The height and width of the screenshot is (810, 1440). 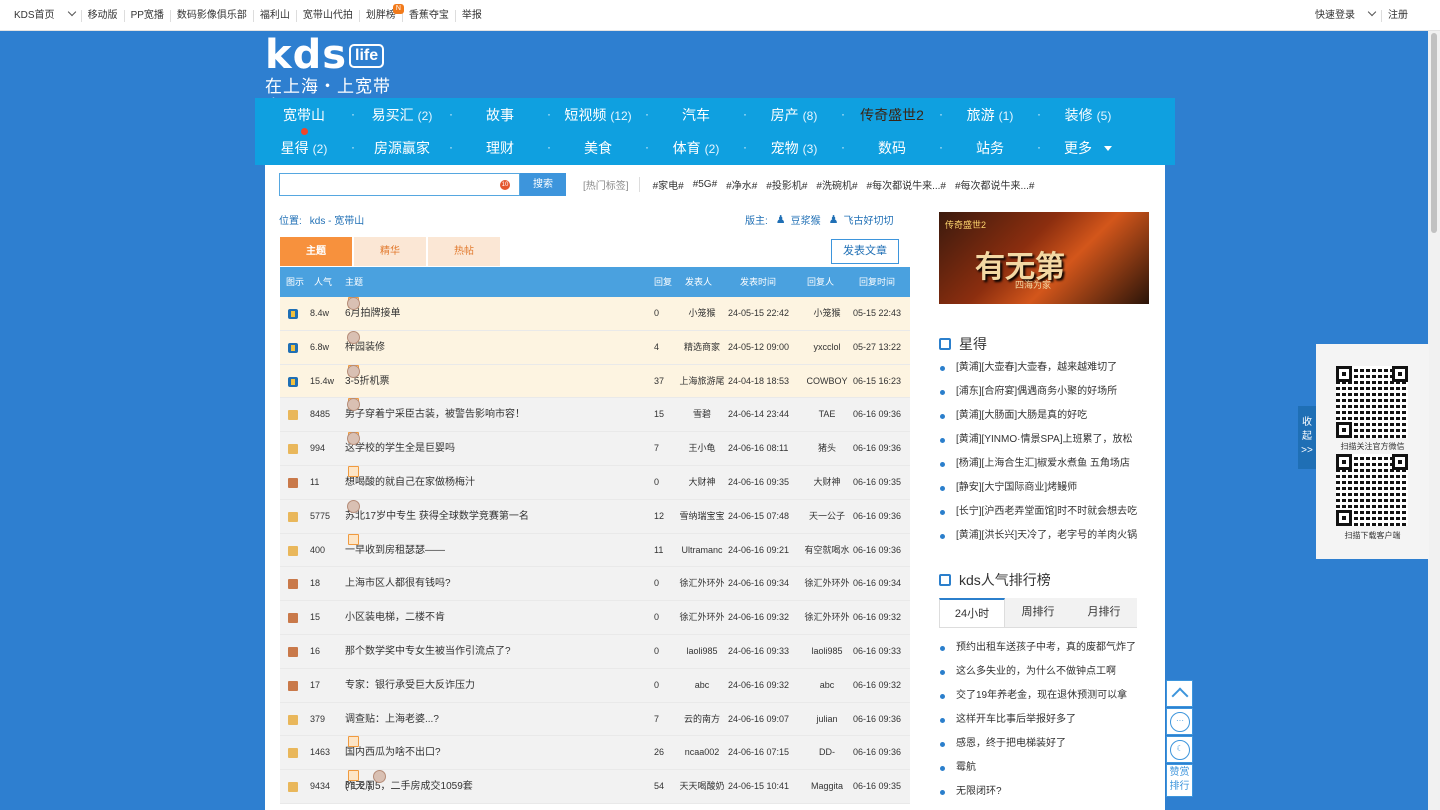 What do you see at coordinates (827, 752) in the screenshot?
I see `cell-last: DD-` at bounding box center [827, 752].